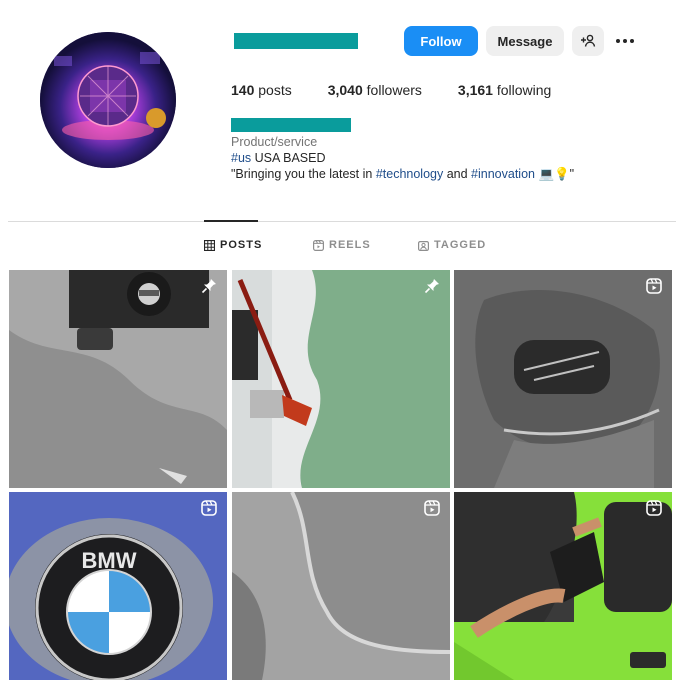 The height and width of the screenshot is (680, 680). What do you see at coordinates (241, 245) in the screenshot?
I see `tab-posts-label: POSTS` at bounding box center [241, 245].